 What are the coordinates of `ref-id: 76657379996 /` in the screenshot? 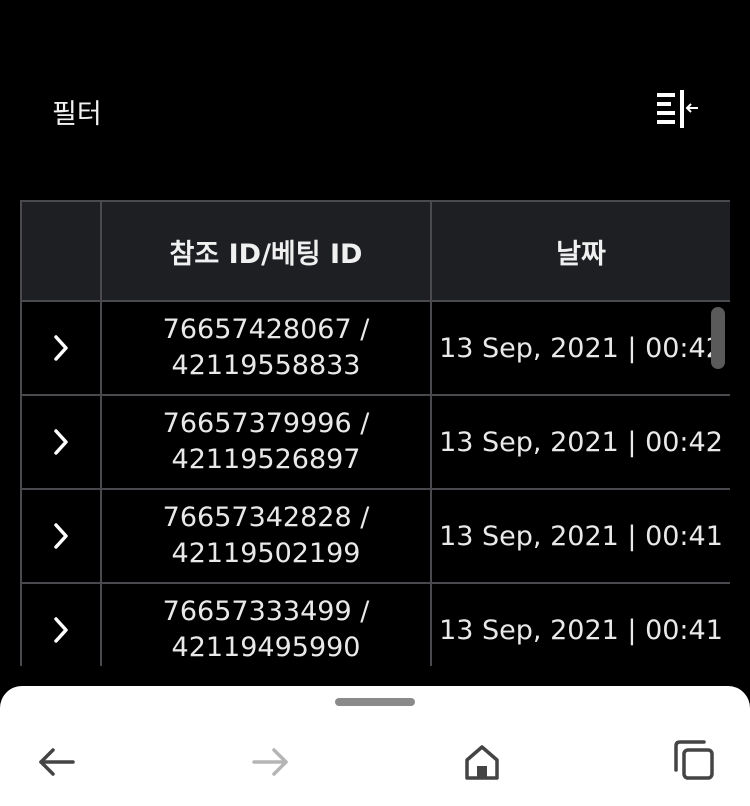 It's located at (266, 423).